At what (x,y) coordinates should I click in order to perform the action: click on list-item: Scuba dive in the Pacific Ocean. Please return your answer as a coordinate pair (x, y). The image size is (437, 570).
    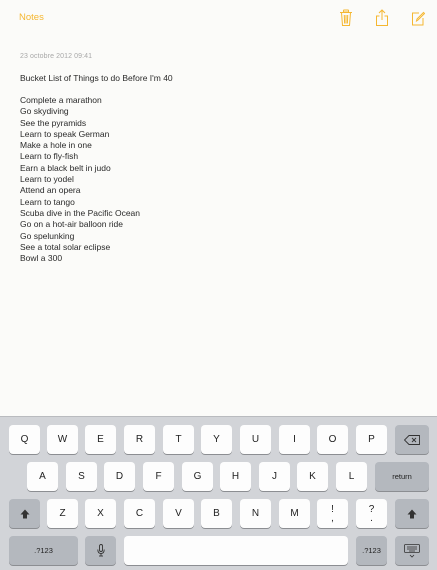
    Looking at the image, I should click on (80, 212).